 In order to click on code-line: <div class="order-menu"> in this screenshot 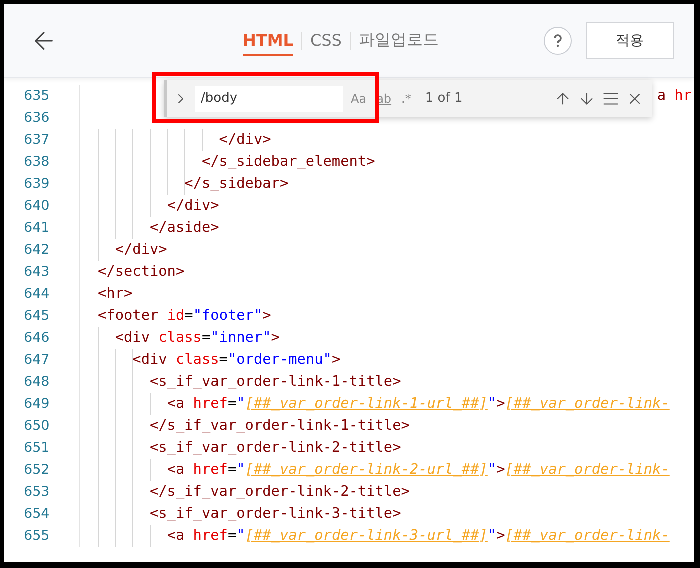, I will do `click(219, 360)`.